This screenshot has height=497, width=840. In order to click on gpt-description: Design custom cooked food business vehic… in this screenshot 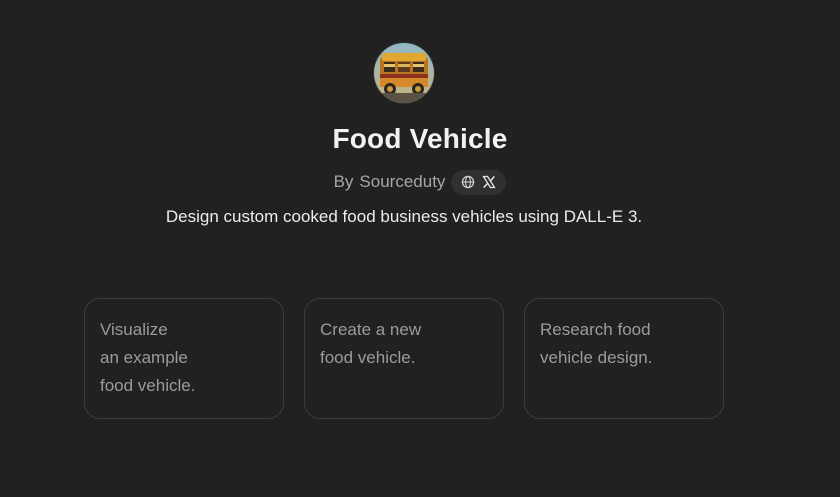, I will do `click(404, 216)`.